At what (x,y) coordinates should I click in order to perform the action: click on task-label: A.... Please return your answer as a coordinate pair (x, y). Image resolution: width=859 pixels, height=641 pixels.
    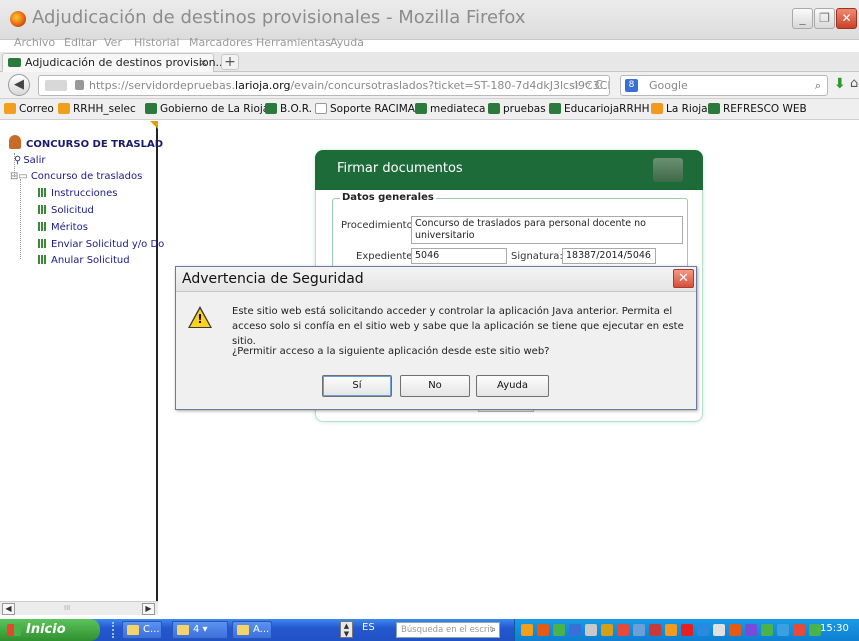
    Looking at the image, I should click on (261, 629).